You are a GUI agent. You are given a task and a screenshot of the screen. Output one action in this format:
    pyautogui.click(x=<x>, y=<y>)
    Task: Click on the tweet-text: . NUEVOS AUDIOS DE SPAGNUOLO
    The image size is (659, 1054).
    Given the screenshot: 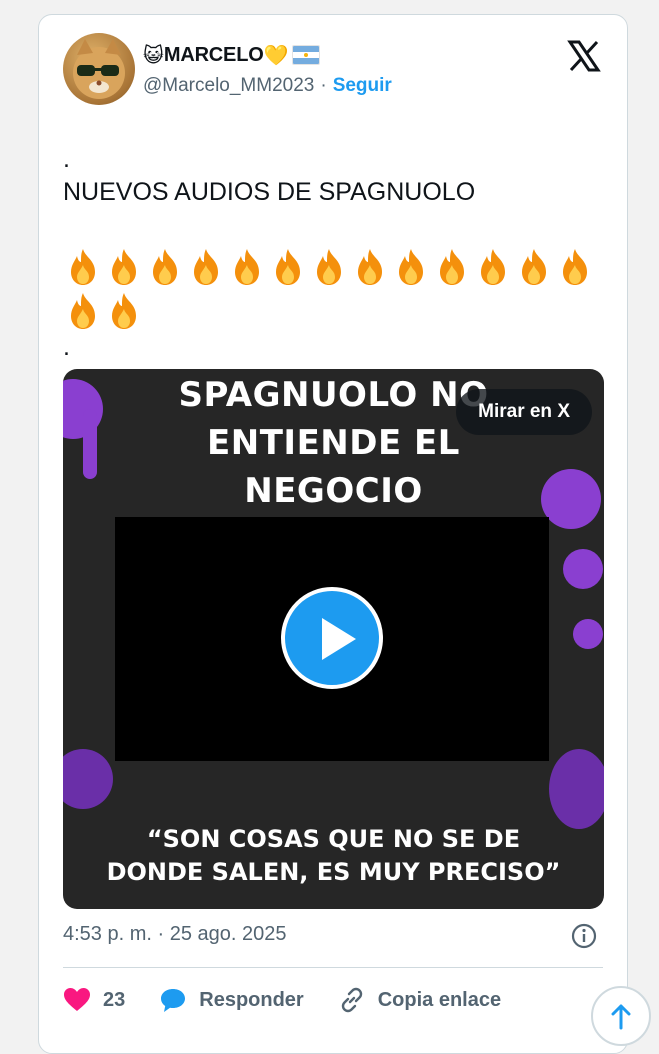 What is the action you would take?
    pyautogui.click(x=269, y=175)
    